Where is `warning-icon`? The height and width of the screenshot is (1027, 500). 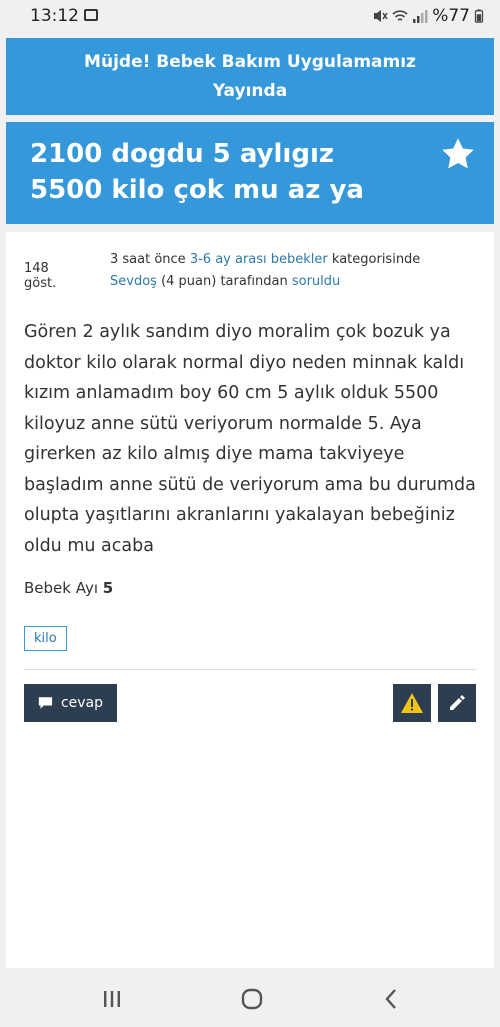
warning-icon is located at coordinates (412, 703).